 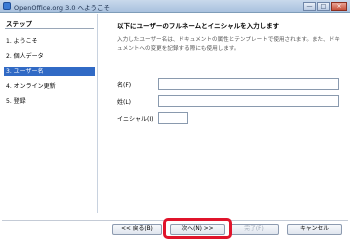 What do you see at coordinates (309, 6) in the screenshot?
I see `minimize-button: —` at bounding box center [309, 6].